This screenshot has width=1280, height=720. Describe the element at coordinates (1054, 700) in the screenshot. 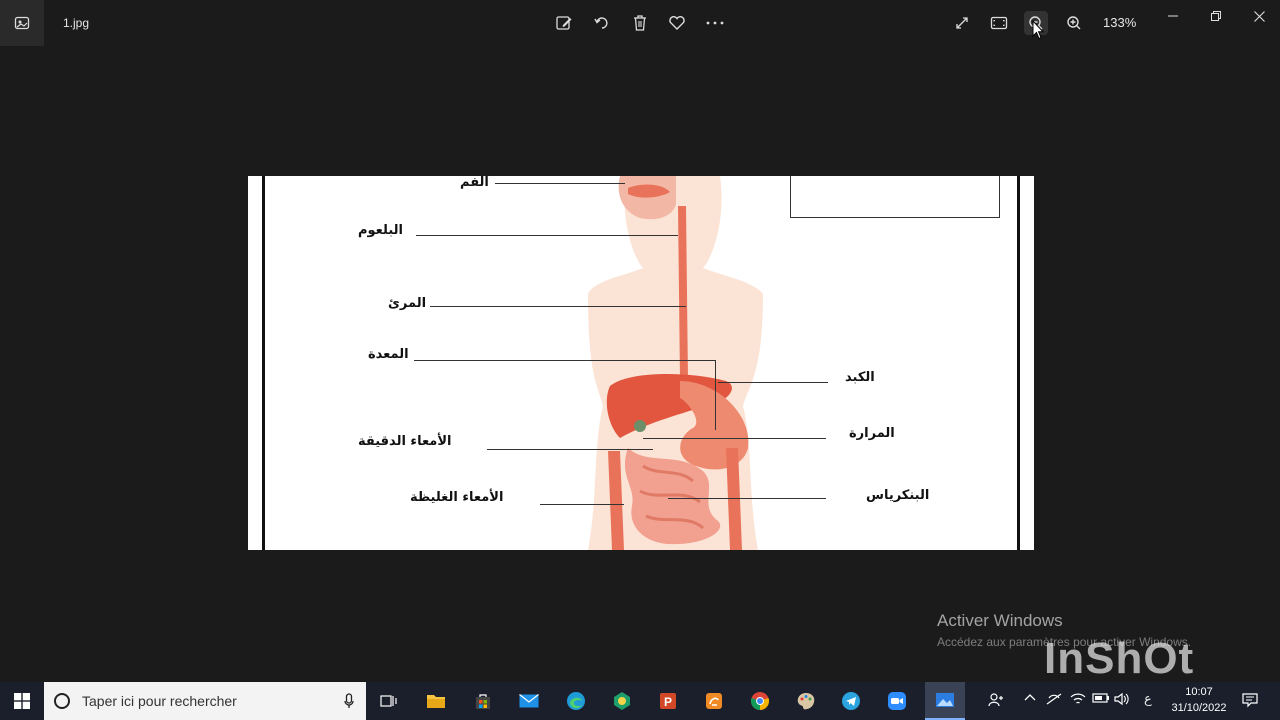

I see `sync-off-icon` at that location.